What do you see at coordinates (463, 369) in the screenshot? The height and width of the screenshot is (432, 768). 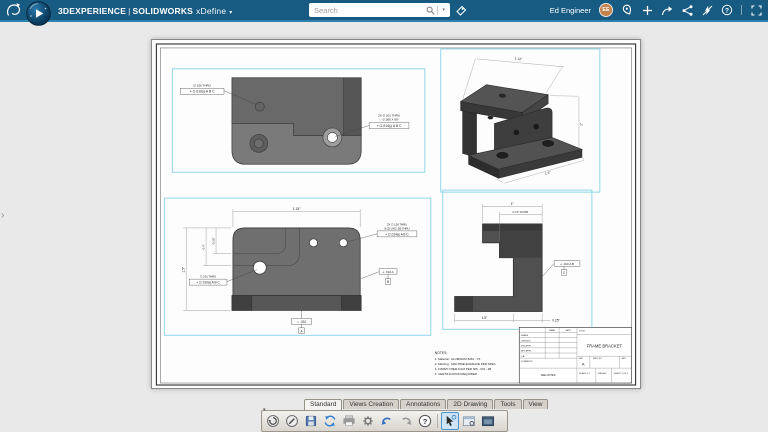 I see `svg-text:3. FINISH CHEM FILM PER 305 -: 3. FINISH CHEM FILM PER 305 - 001 - #8` at bounding box center [463, 369].